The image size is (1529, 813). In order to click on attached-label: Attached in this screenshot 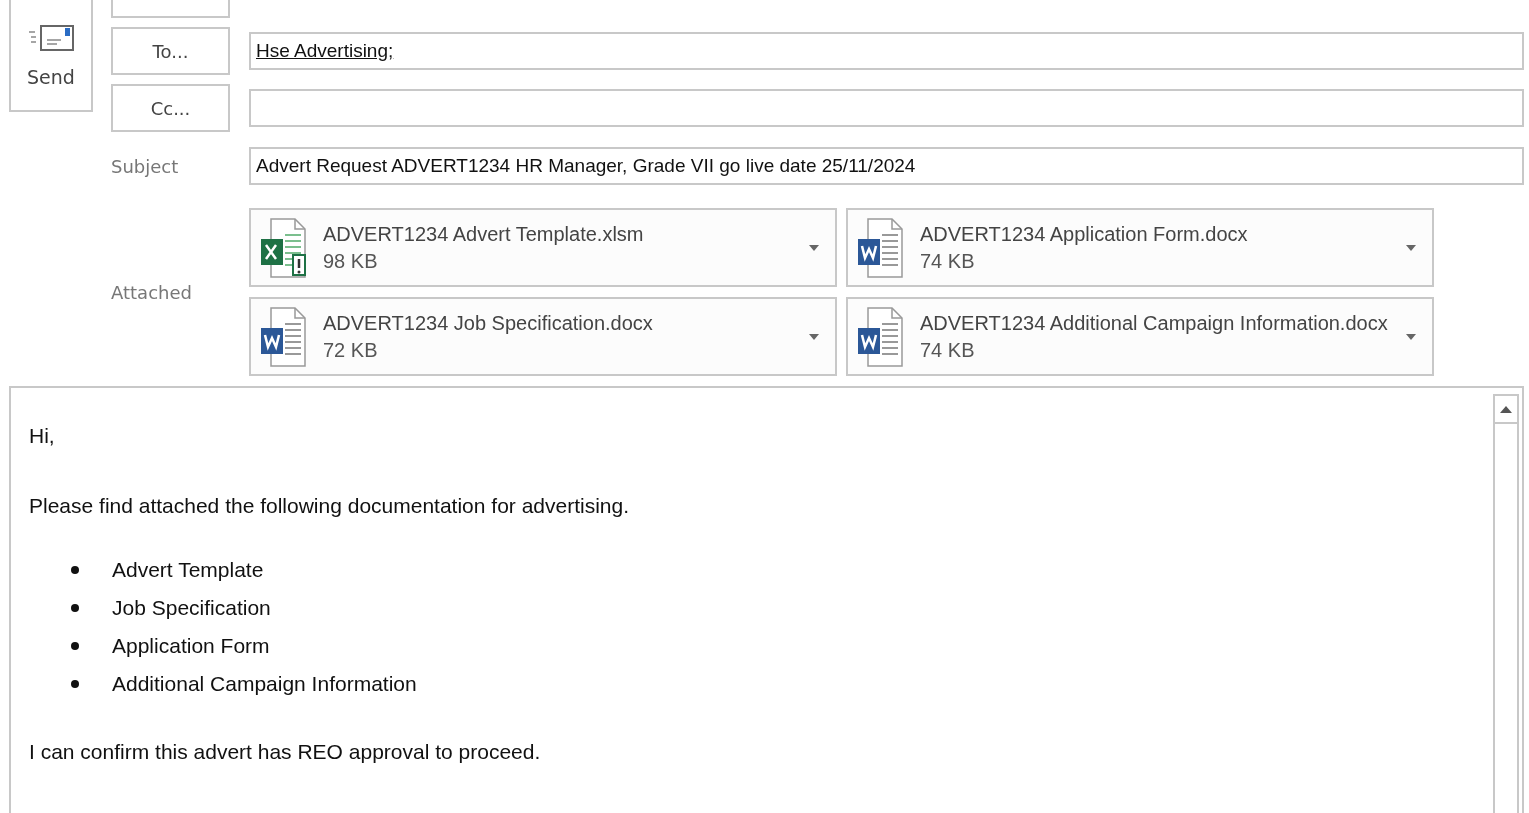, I will do `click(152, 292)`.